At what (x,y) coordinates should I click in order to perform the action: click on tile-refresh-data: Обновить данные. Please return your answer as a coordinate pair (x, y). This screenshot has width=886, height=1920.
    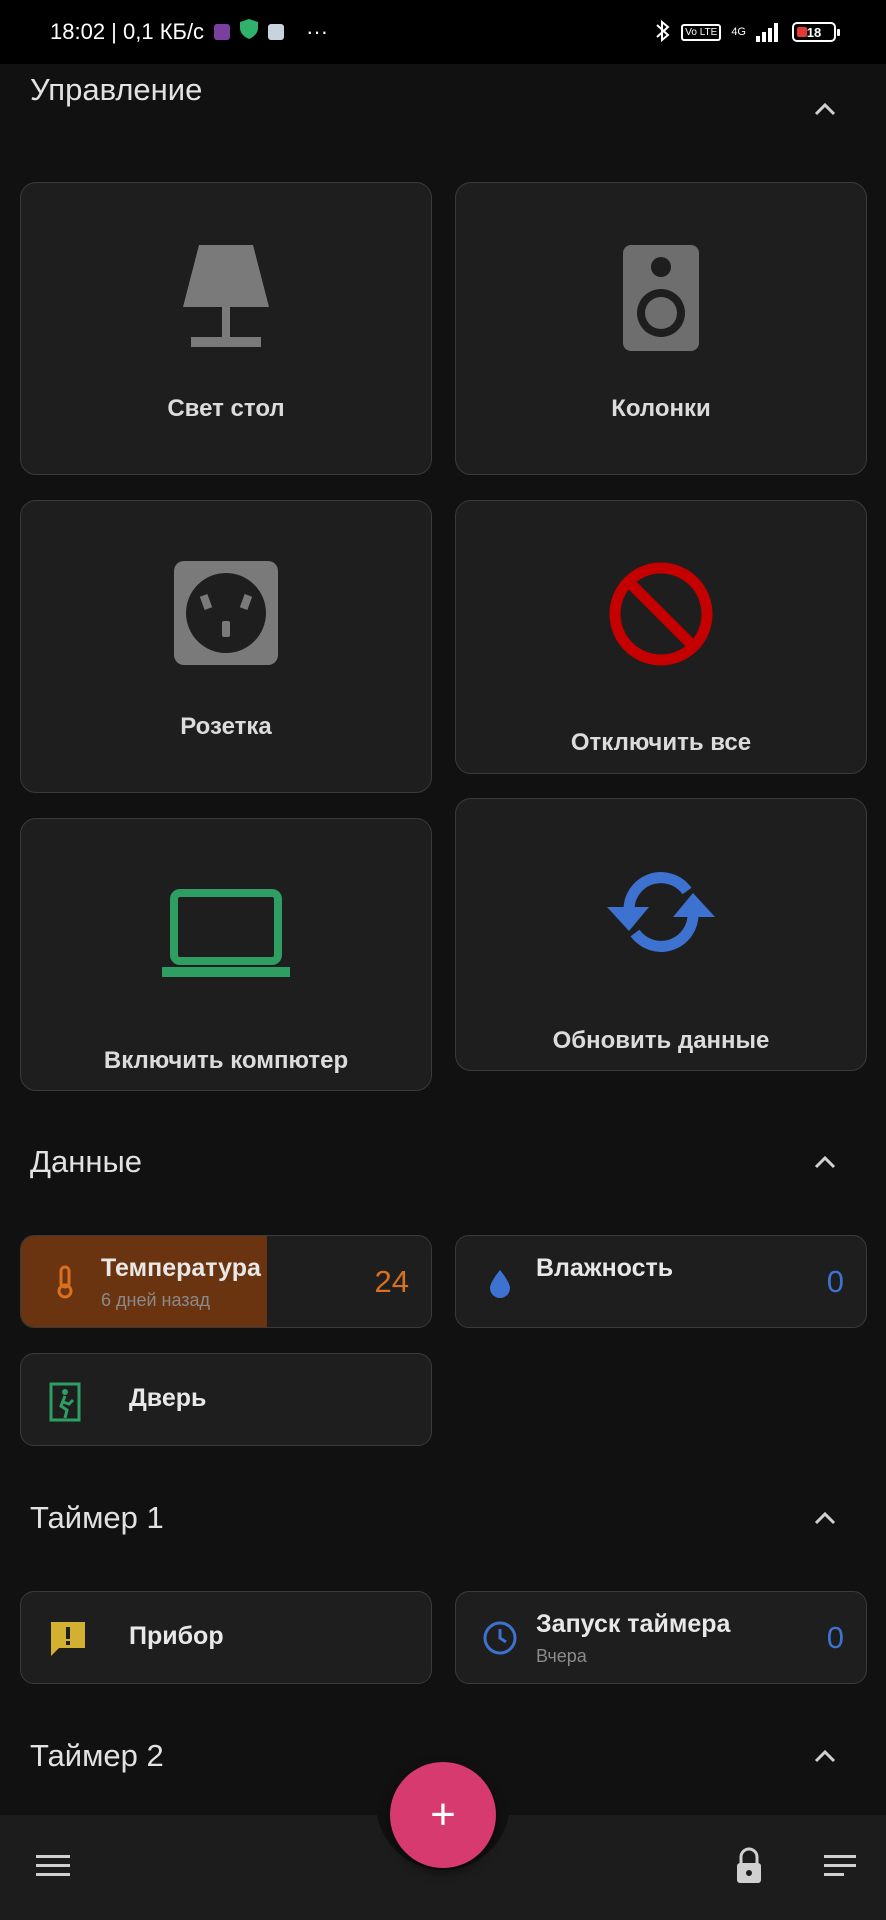
    Looking at the image, I should click on (661, 934).